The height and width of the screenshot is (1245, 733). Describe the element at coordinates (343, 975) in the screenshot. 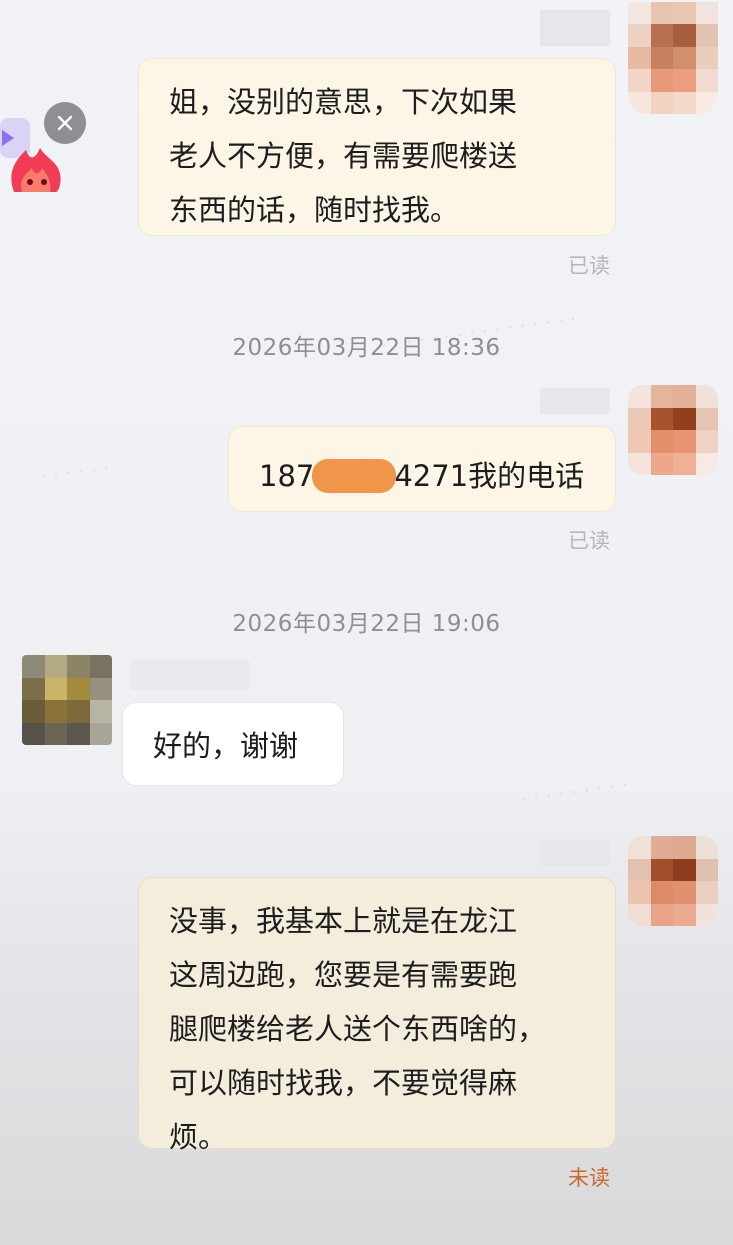

I see `message-text-line: 这周边跑，您要是有需要跑` at that location.